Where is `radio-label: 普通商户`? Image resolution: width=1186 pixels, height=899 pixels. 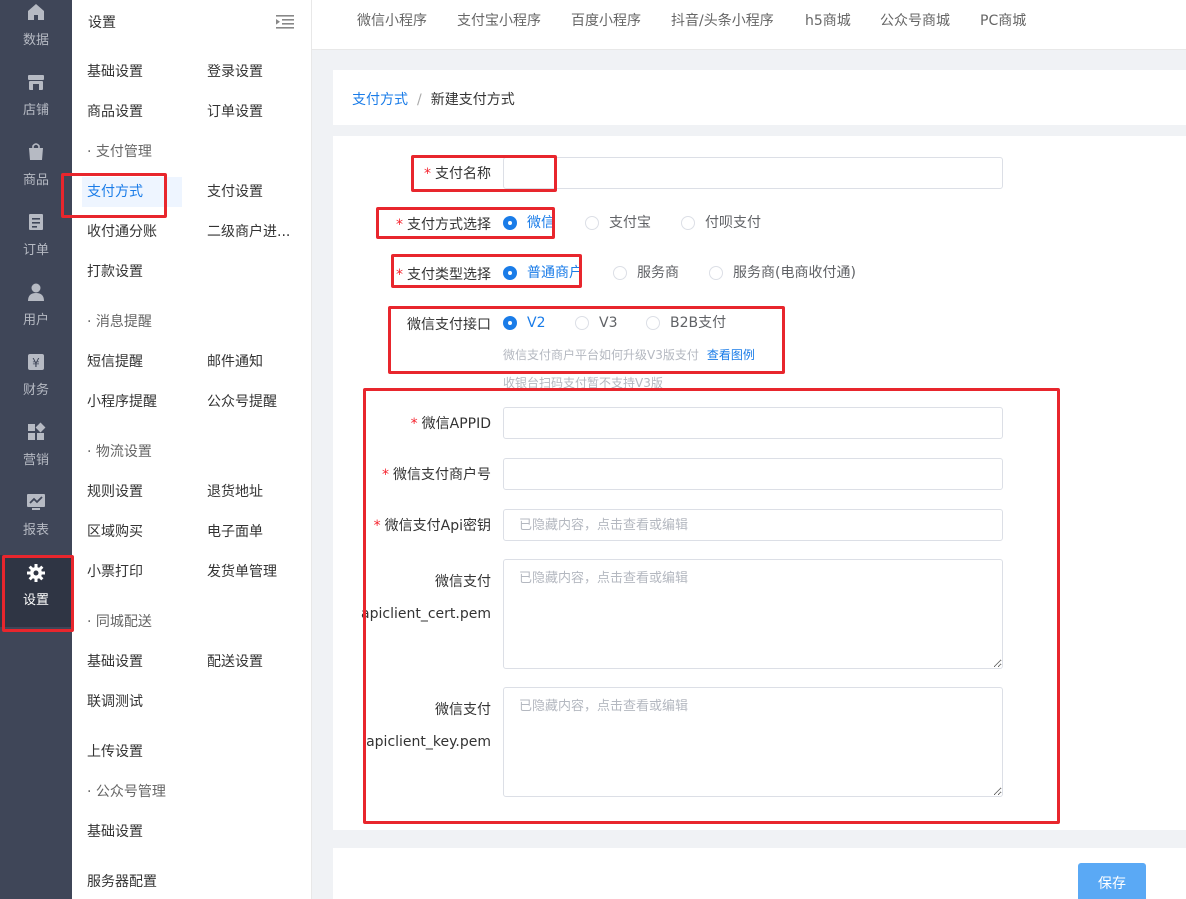
radio-label: 普通商户 is located at coordinates (555, 273).